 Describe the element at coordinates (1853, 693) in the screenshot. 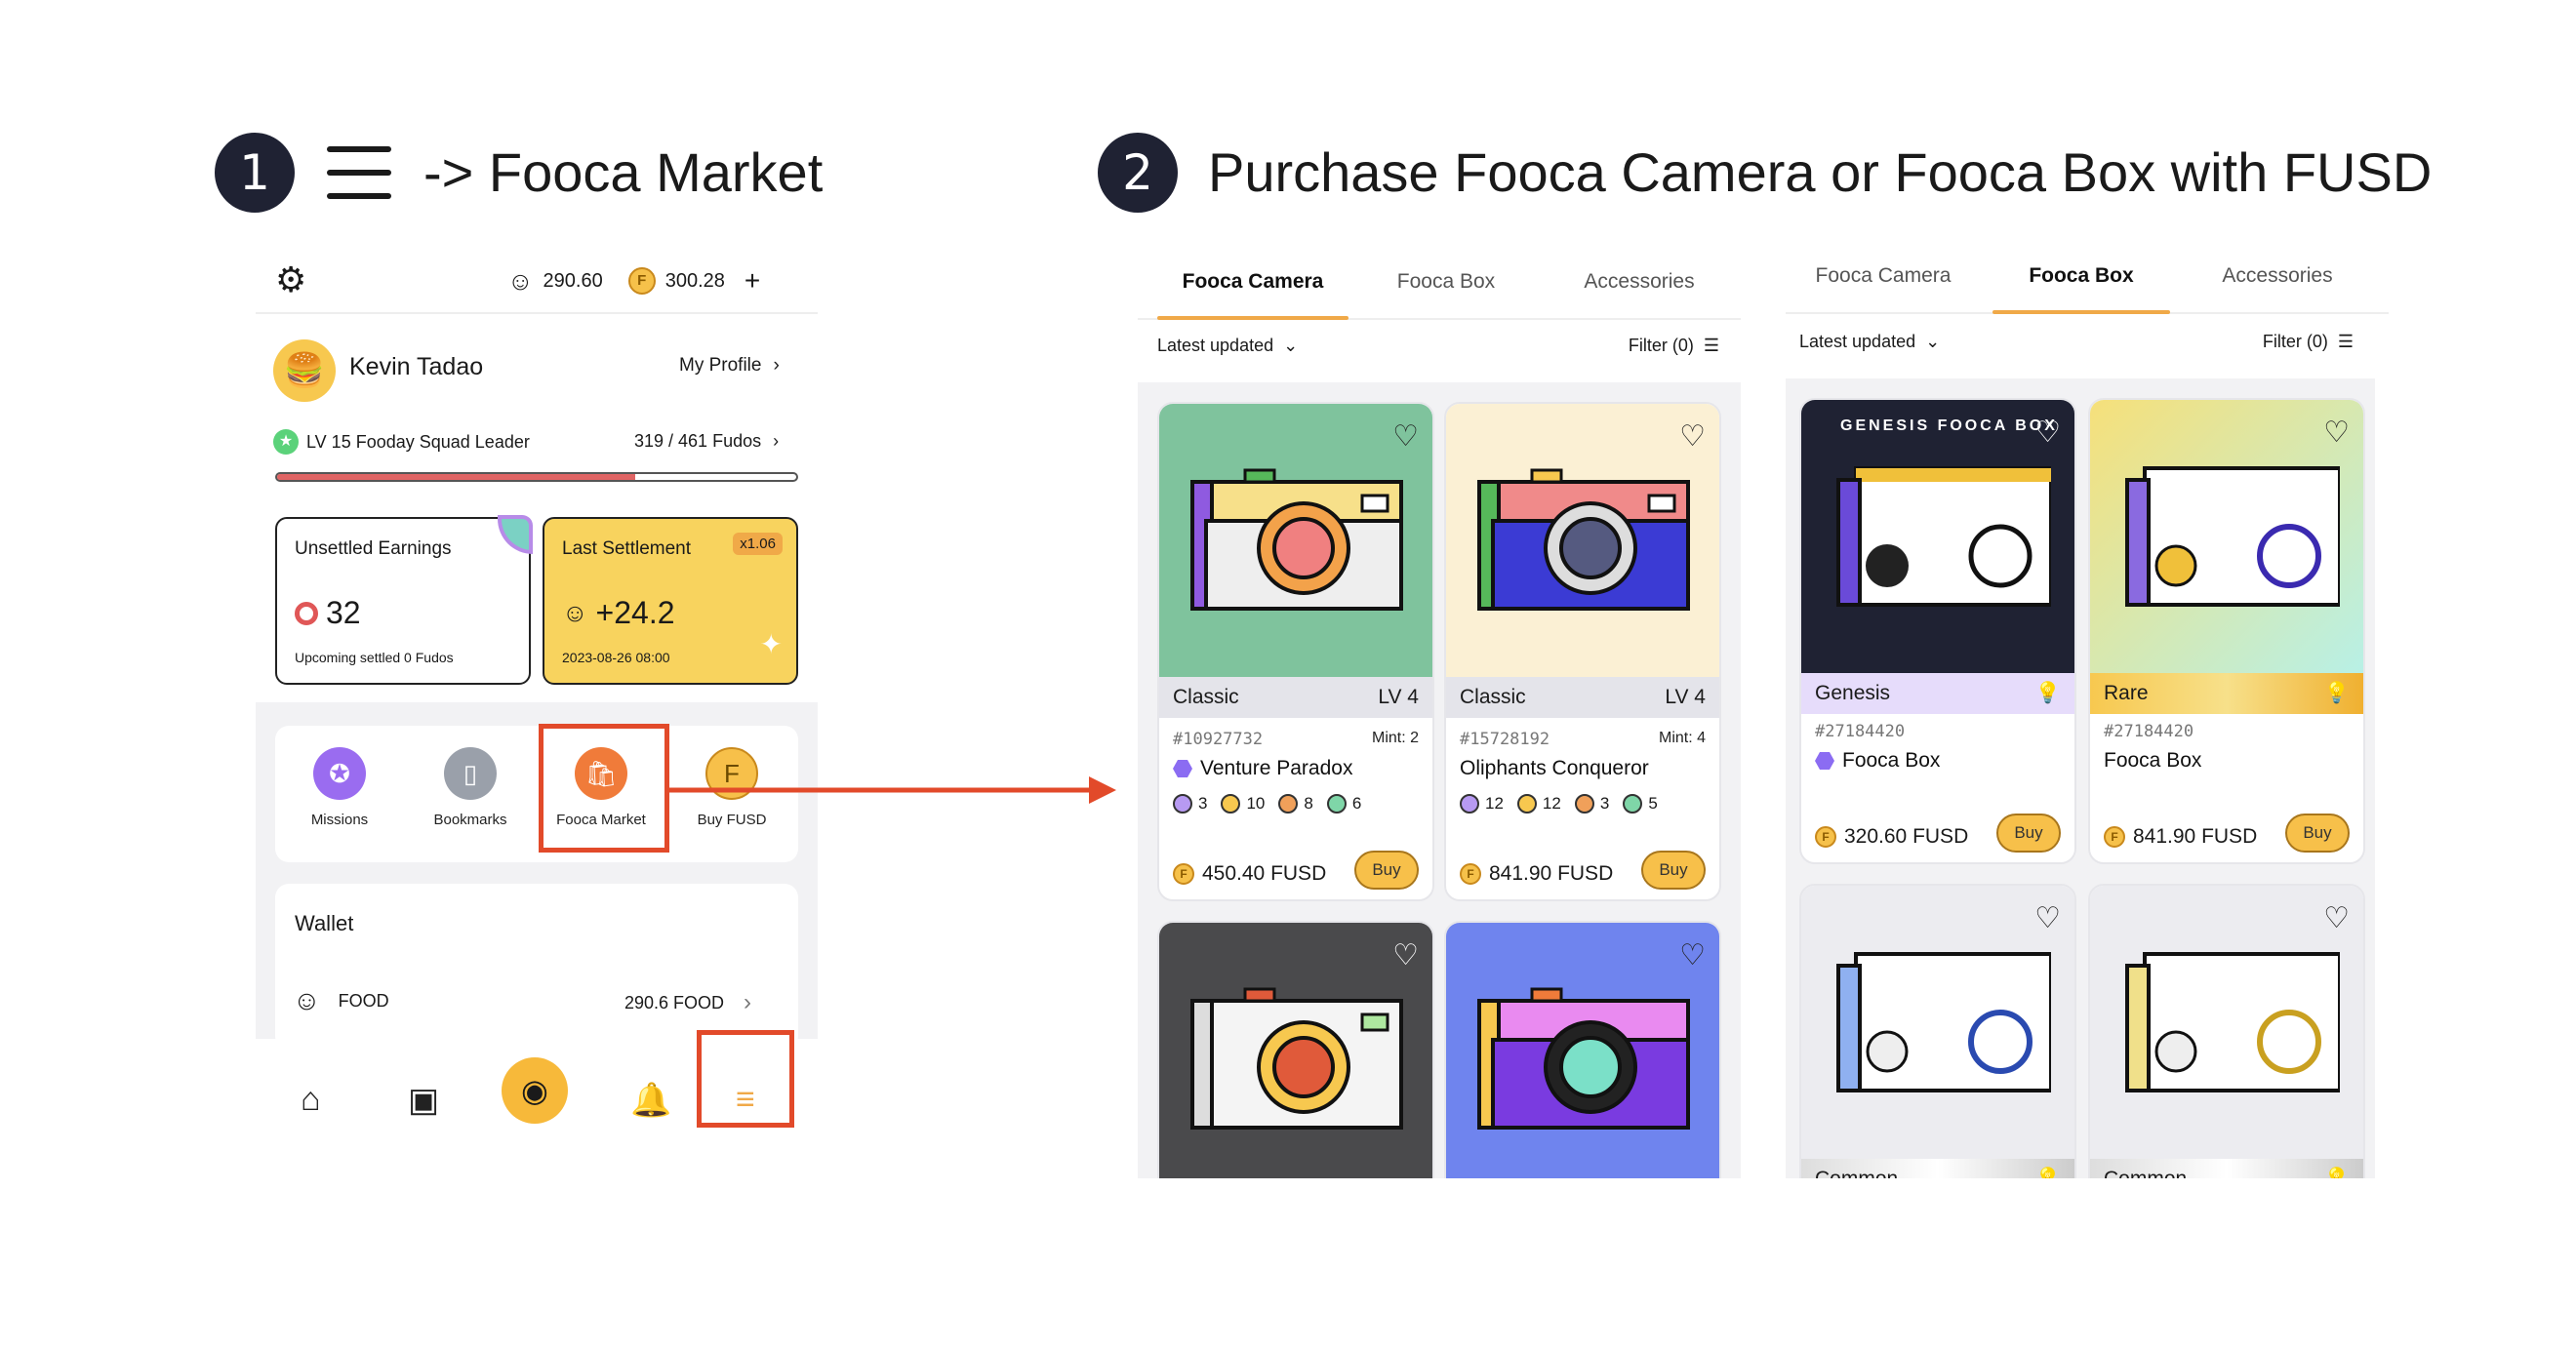

I see `rarity-label: Genesis` at that location.